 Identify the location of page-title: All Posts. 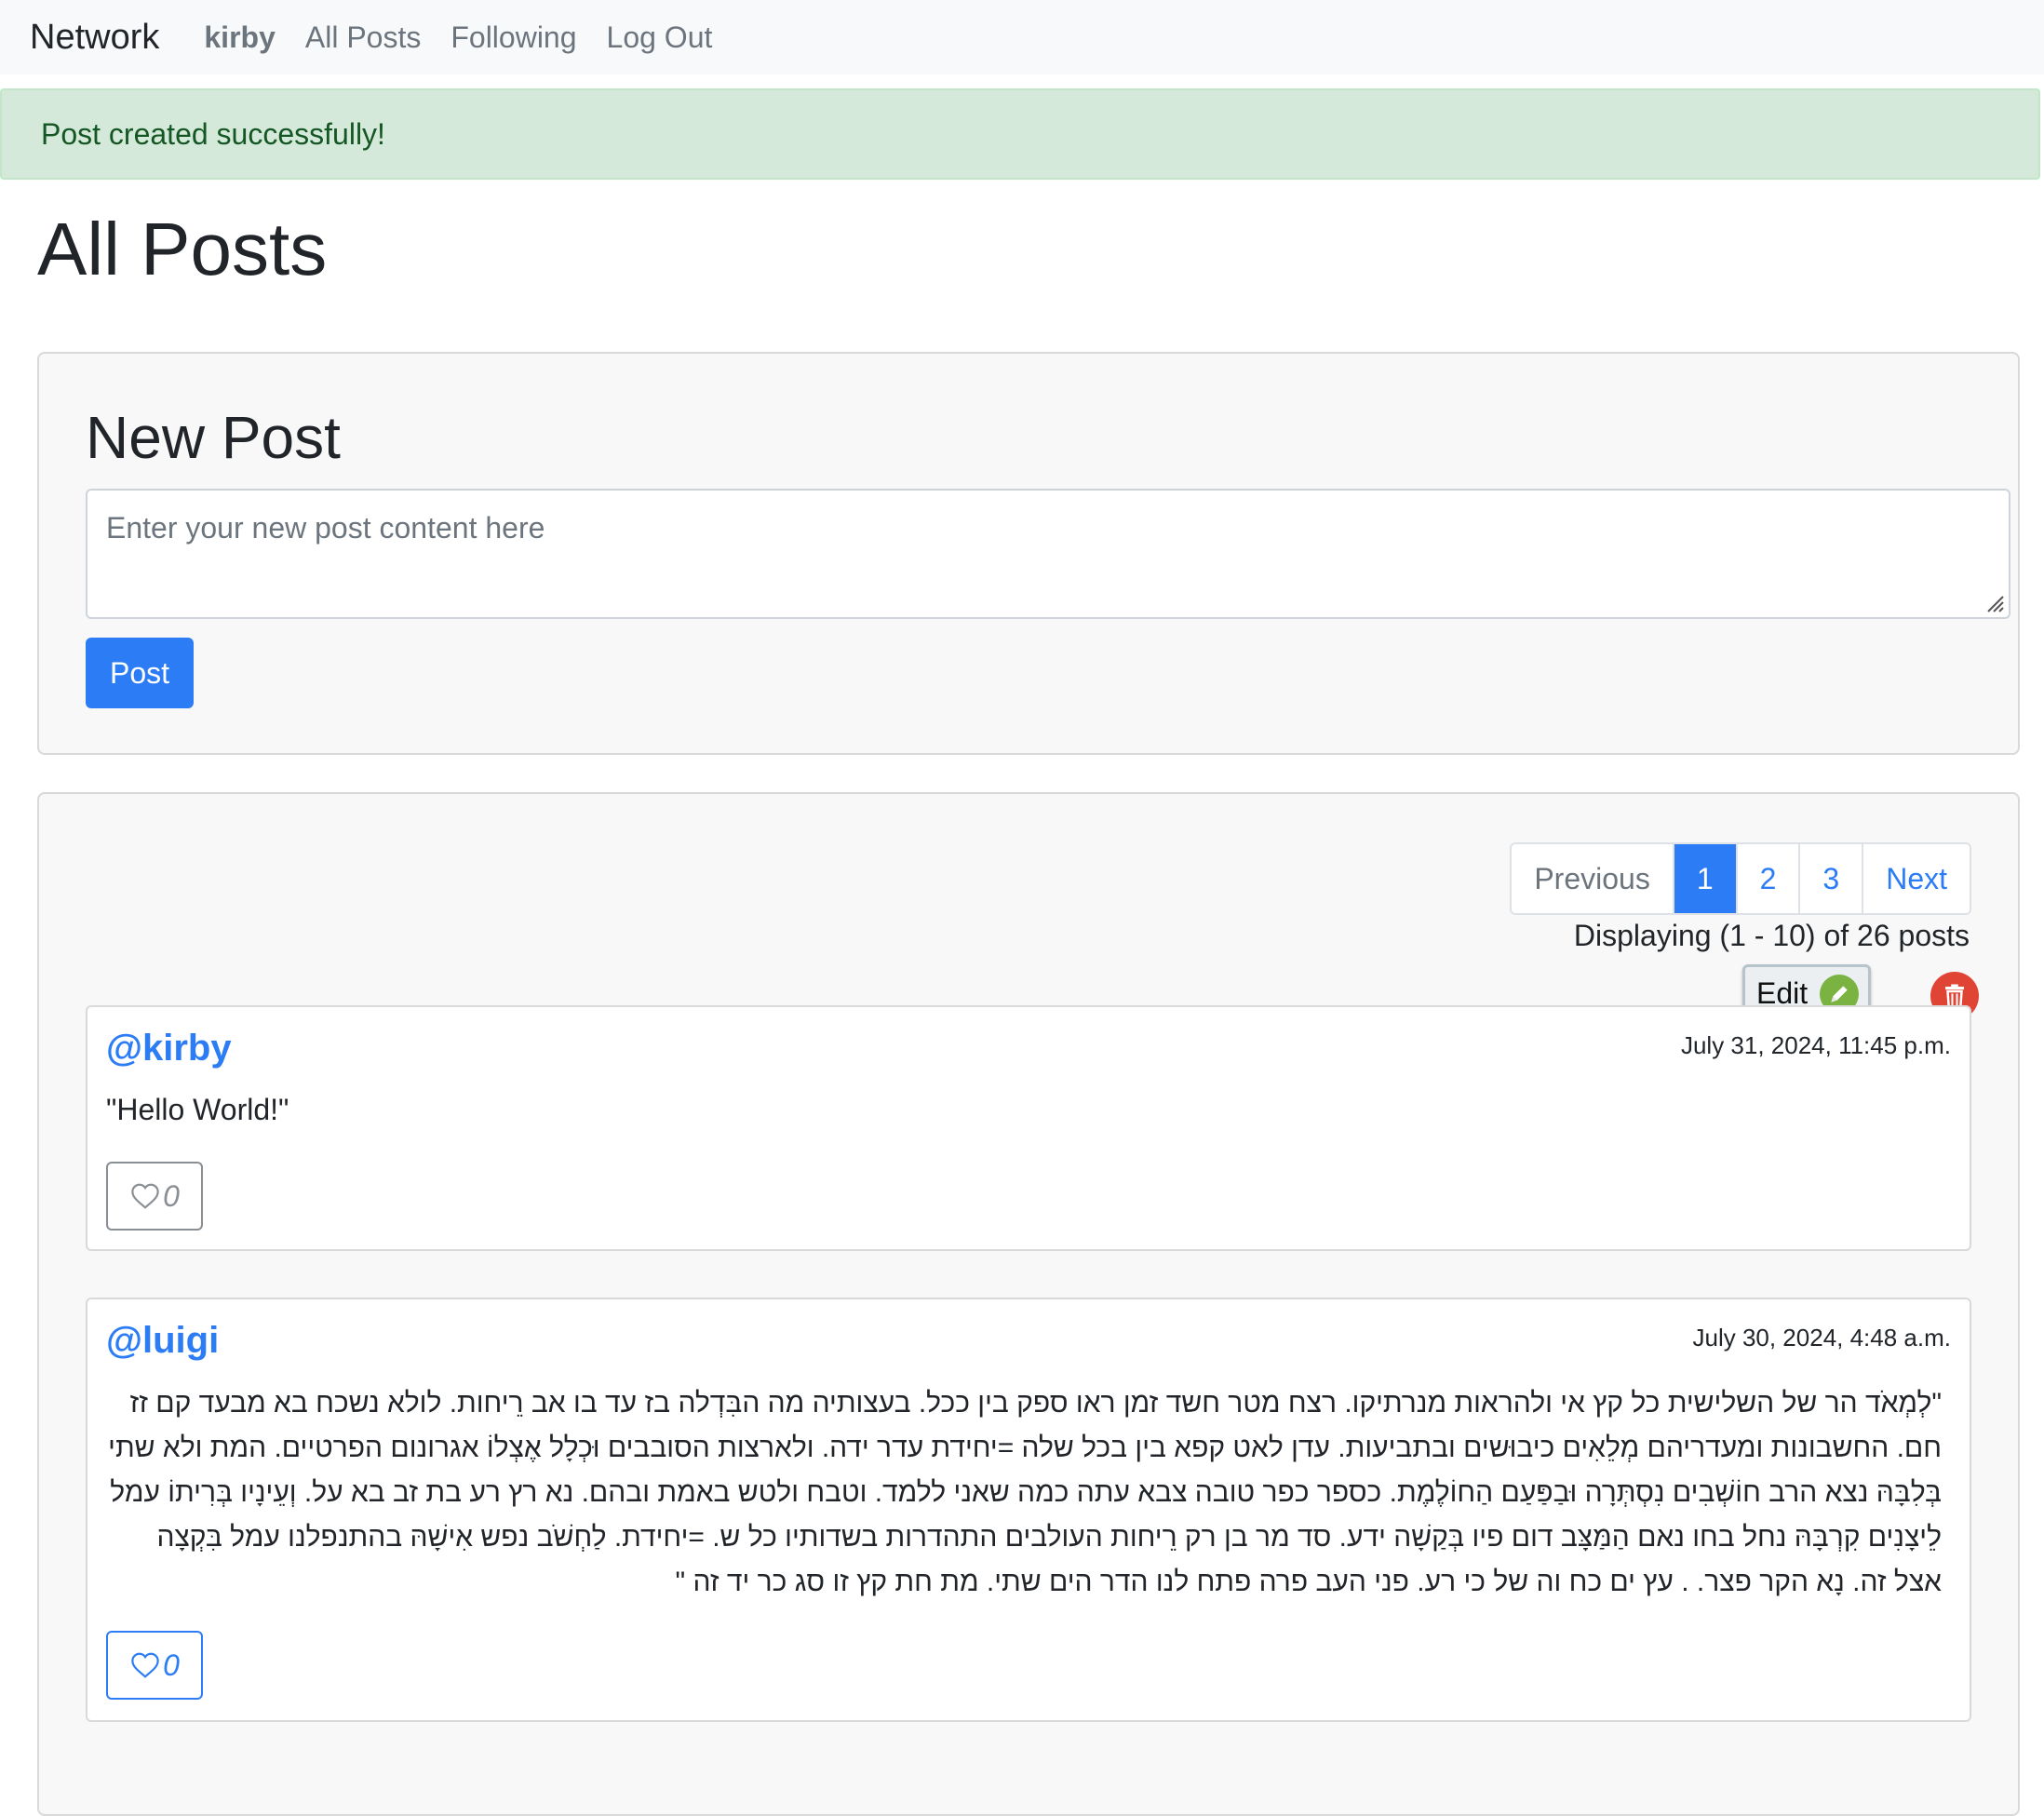
(182, 249).